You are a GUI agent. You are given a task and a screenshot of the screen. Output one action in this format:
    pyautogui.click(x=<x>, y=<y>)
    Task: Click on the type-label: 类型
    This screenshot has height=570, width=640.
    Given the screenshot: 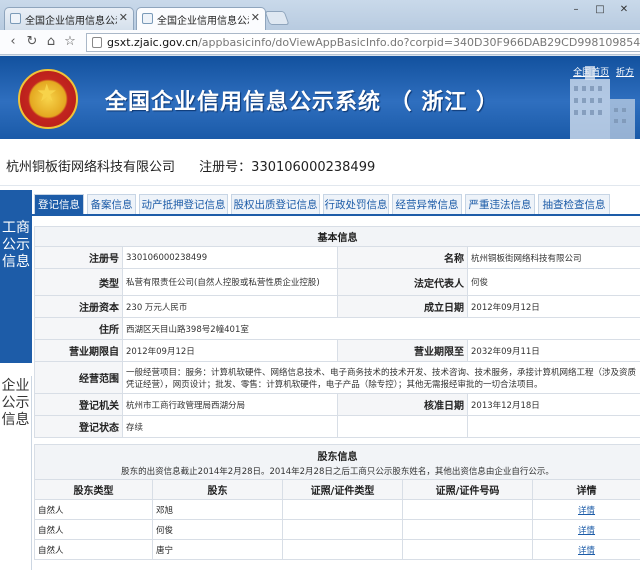 What is the action you would take?
    pyautogui.click(x=78, y=282)
    